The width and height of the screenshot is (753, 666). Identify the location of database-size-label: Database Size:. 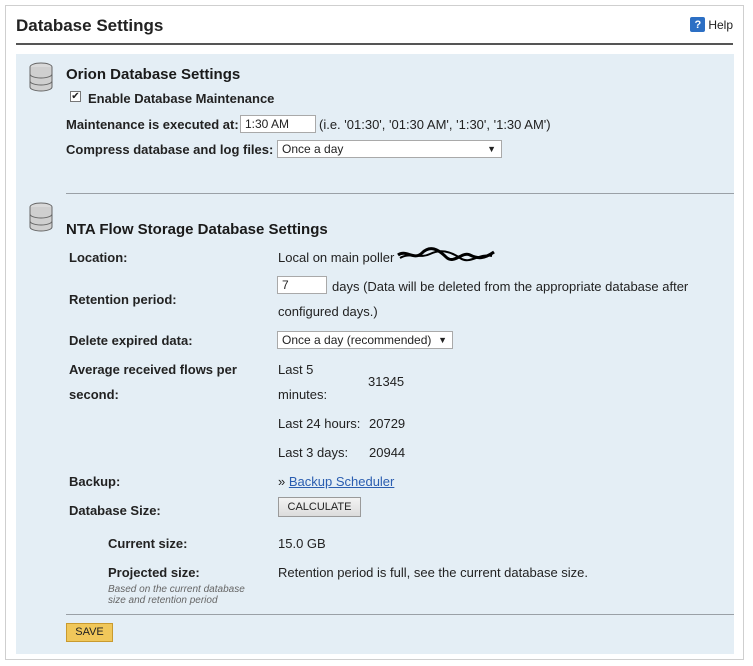
(115, 510).